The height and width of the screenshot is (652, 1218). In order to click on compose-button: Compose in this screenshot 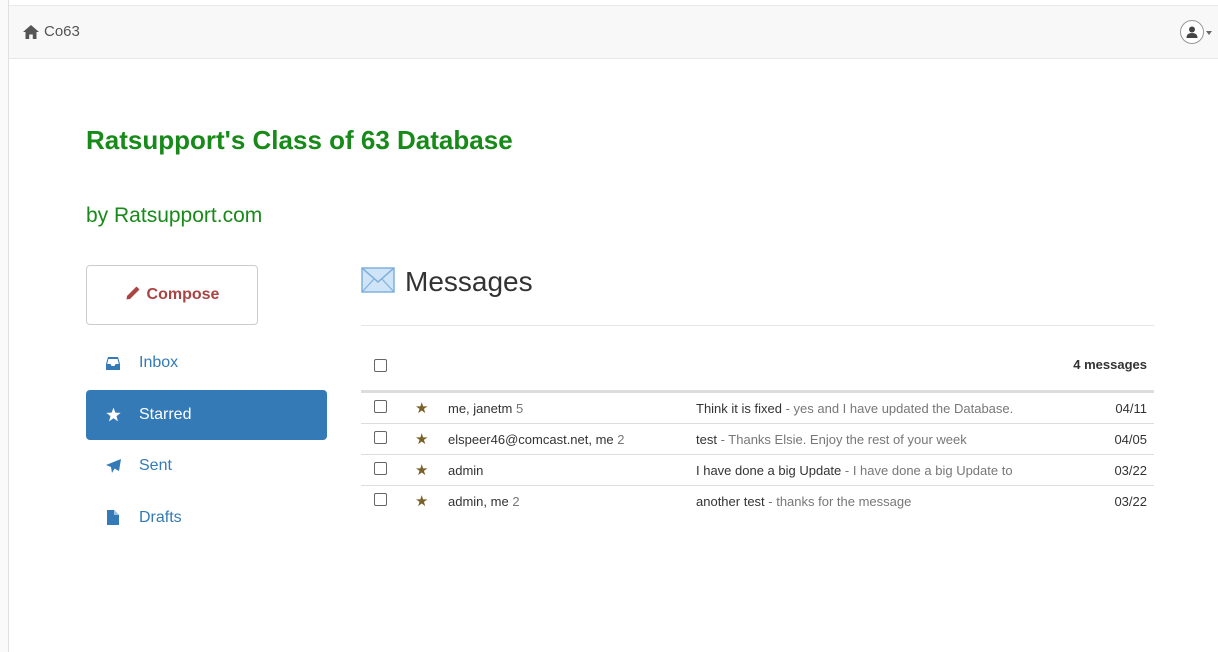, I will do `click(172, 295)`.